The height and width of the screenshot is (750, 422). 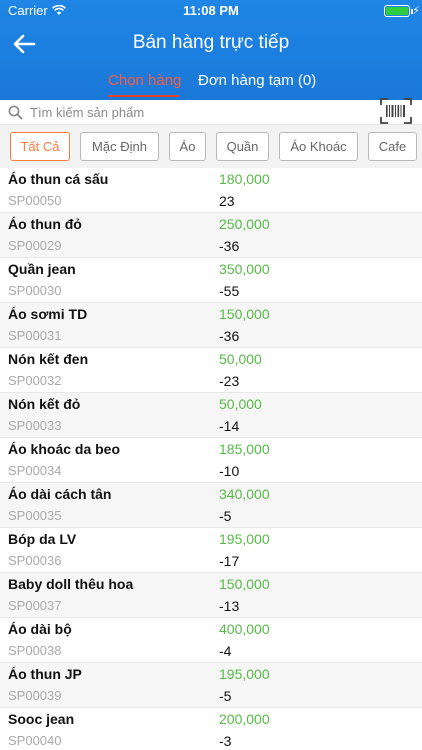 I want to click on product-stock: -13, so click(x=229, y=606).